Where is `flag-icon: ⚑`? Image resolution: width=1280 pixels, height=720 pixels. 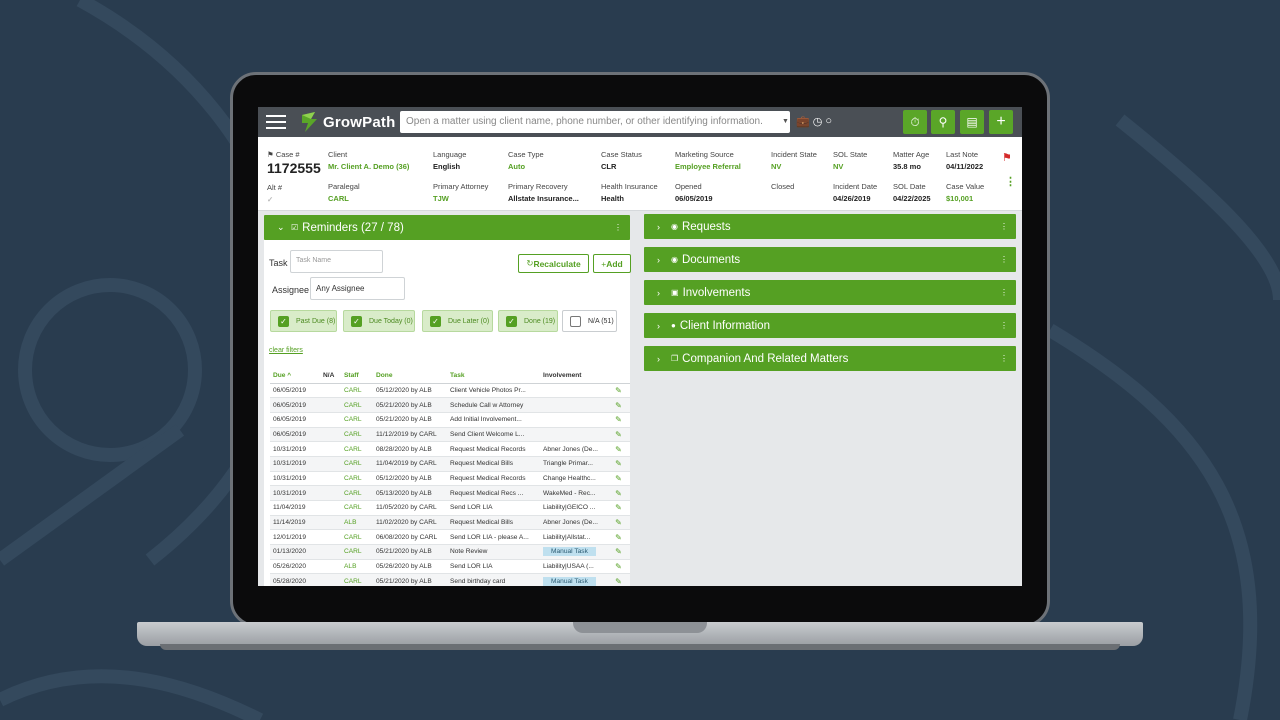 flag-icon: ⚑ is located at coordinates (1007, 157).